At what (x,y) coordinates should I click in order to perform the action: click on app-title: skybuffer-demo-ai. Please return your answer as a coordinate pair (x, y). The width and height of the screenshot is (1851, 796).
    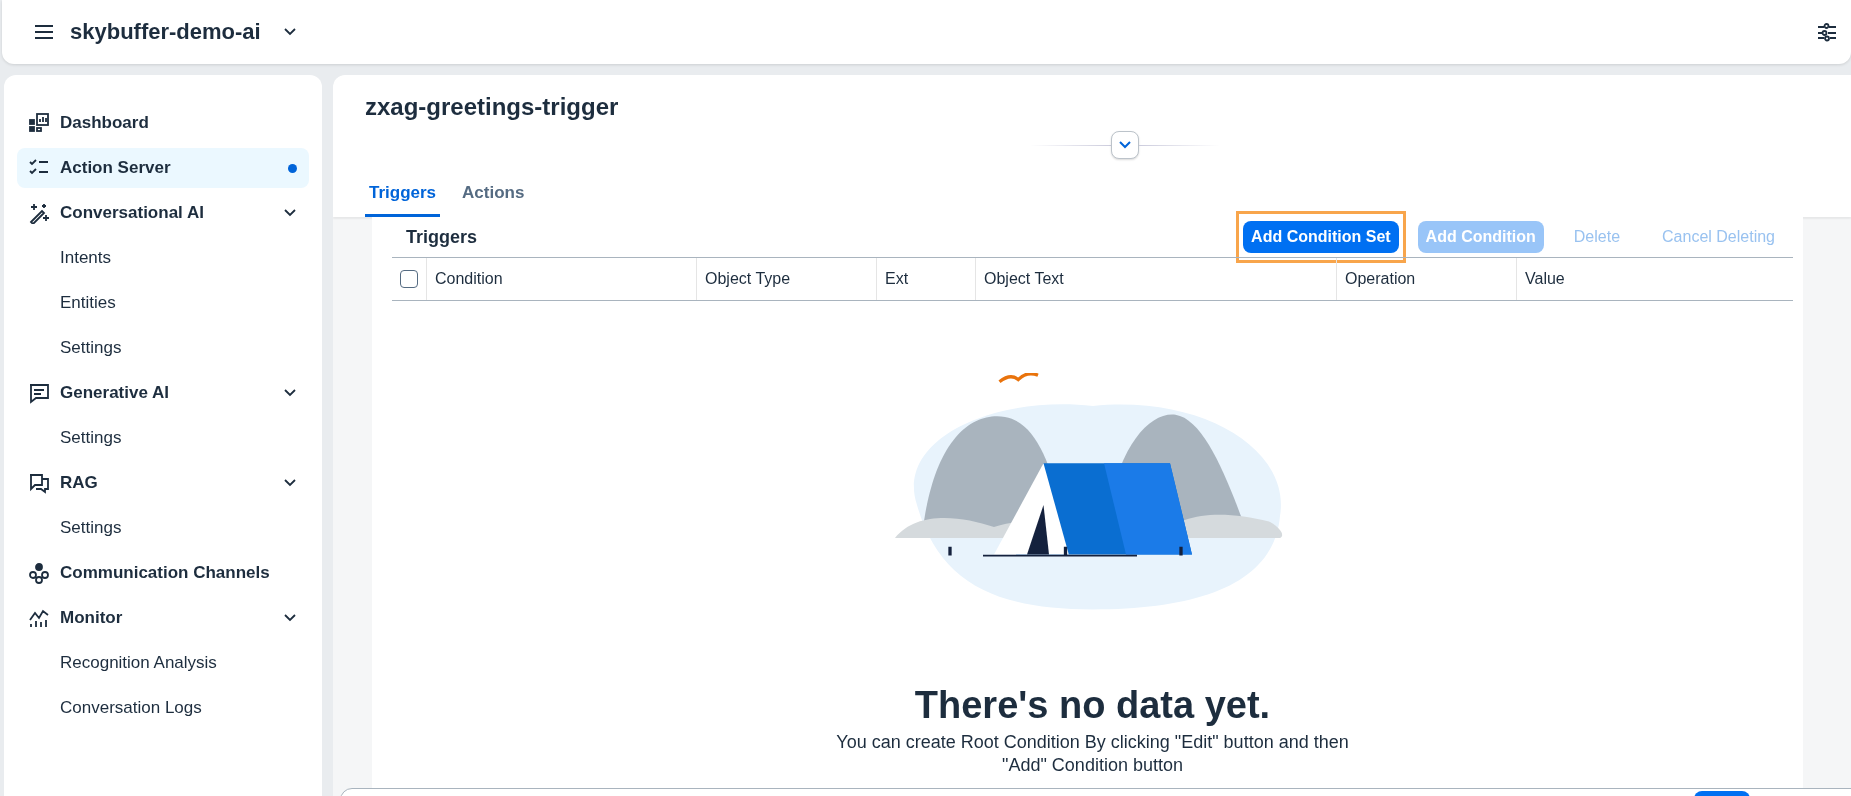
    Looking at the image, I should click on (165, 32).